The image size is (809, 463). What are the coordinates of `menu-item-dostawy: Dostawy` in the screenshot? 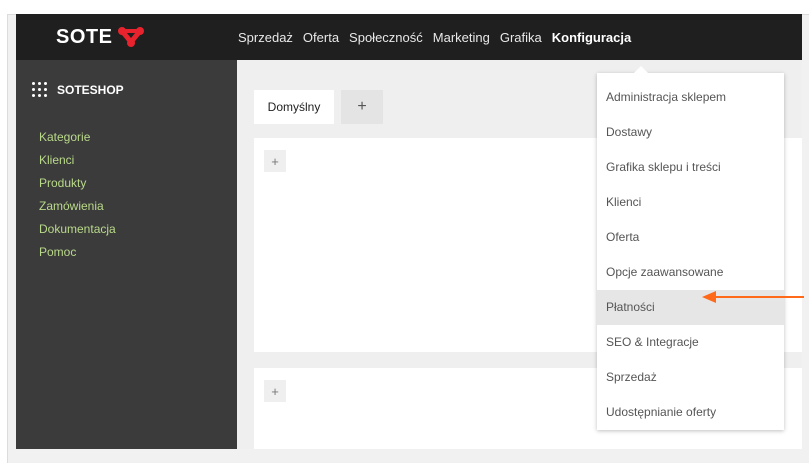 It's located at (690, 132).